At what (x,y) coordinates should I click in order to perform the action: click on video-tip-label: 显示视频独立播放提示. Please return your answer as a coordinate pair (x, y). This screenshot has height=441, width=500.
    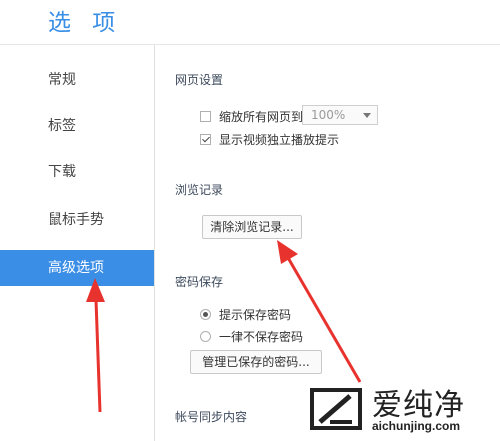
    Looking at the image, I should click on (279, 140).